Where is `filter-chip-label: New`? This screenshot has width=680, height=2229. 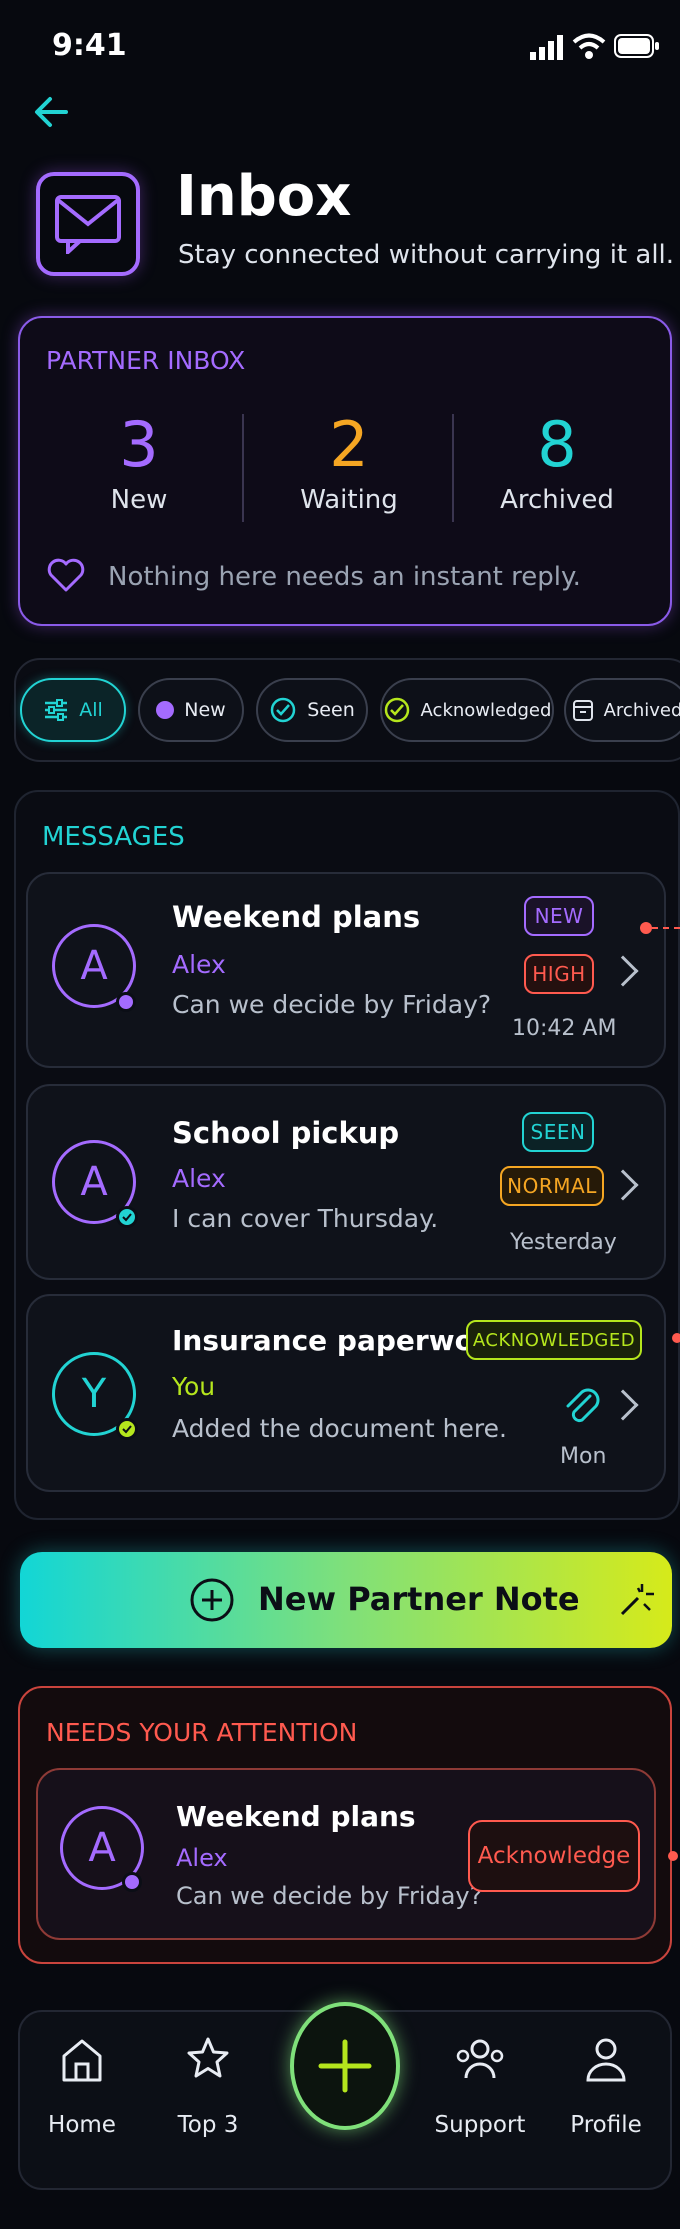
filter-chip-label: New is located at coordinates (205, 710).